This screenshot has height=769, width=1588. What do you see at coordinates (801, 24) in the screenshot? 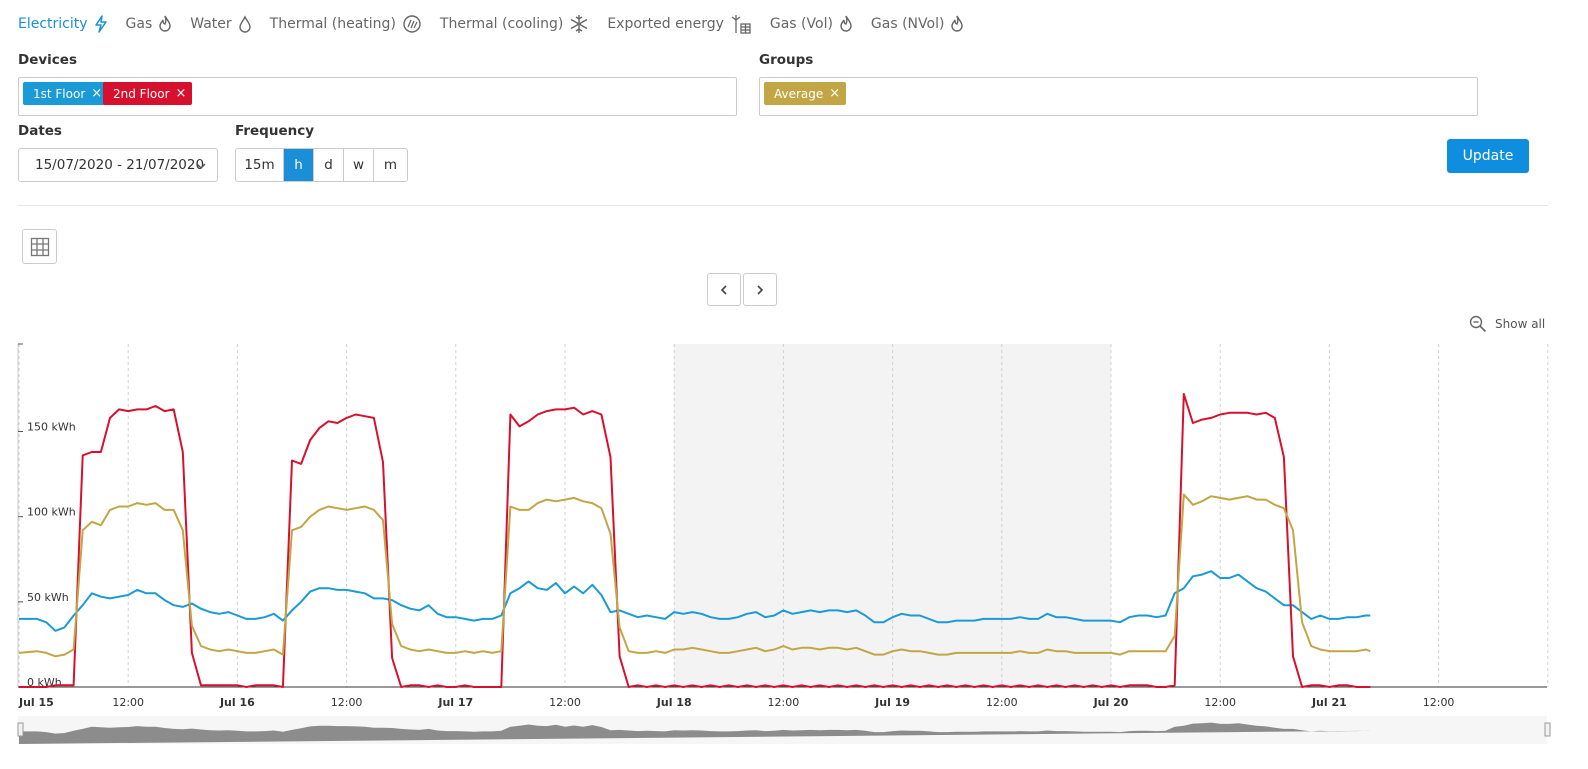
I see `tab-label: Gas (Vol)` at bounding box center [801, 24].